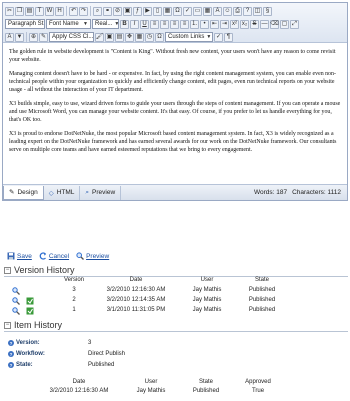 The height and width of the screenshot is (401, 350). I want to click on column-header-date: Date, so click(79, 382).